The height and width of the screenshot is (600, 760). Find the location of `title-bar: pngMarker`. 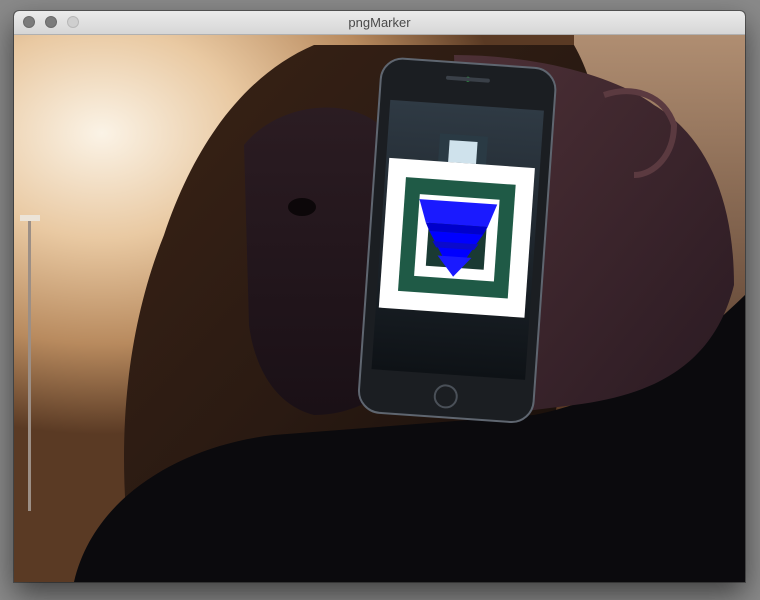

title-bar: pngMarker is located at coordinates (379, 23).